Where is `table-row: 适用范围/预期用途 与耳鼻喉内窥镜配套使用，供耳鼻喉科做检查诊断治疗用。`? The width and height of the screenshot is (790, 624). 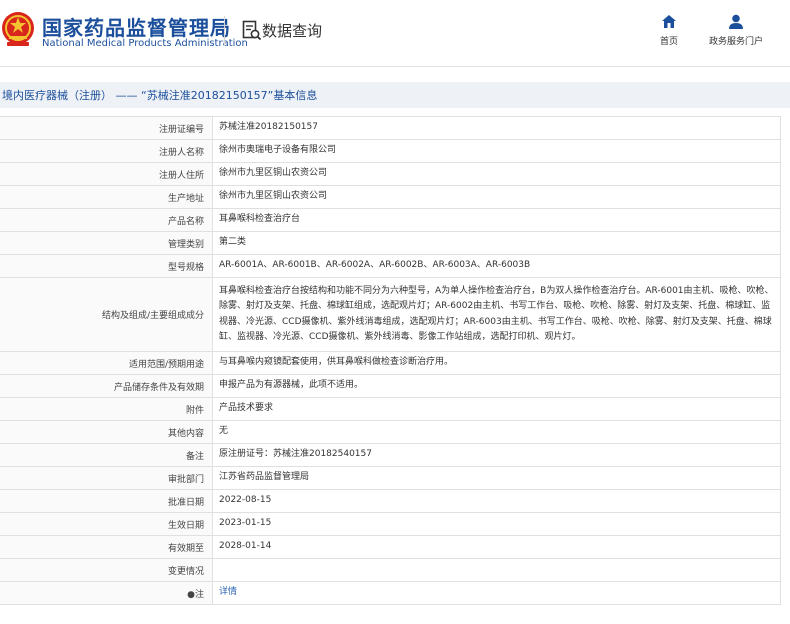 table-row: 适用范围/预期用途 与耳鼻喉内窥镜配套使用，供耳鼻喉科做检查诊断治疗用。 is located at coordinates (390, 363).